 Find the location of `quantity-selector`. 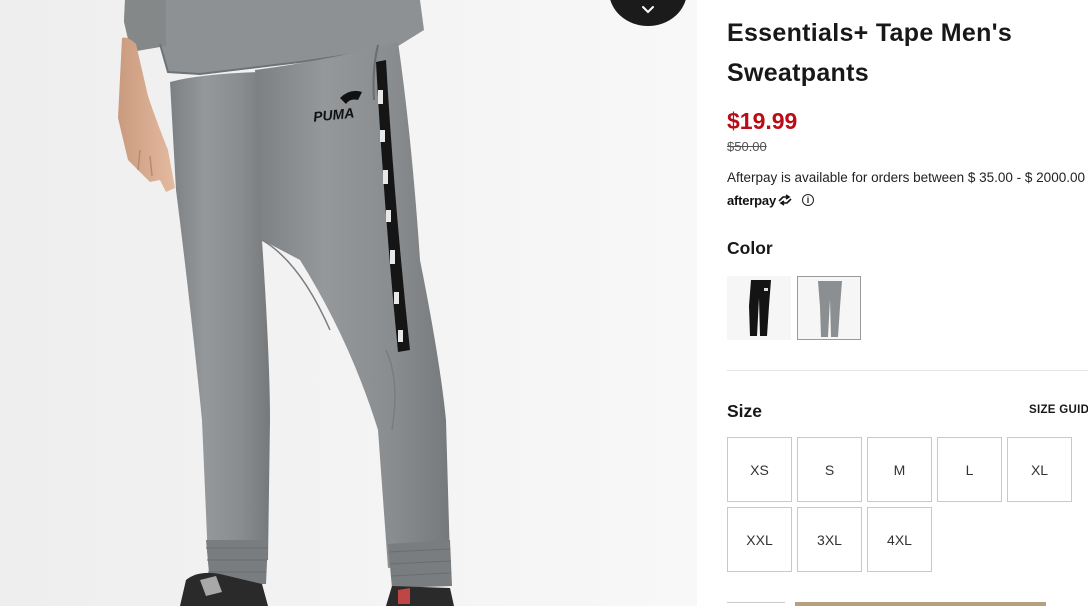

quantity-selector is located at coordinates (756, 604).